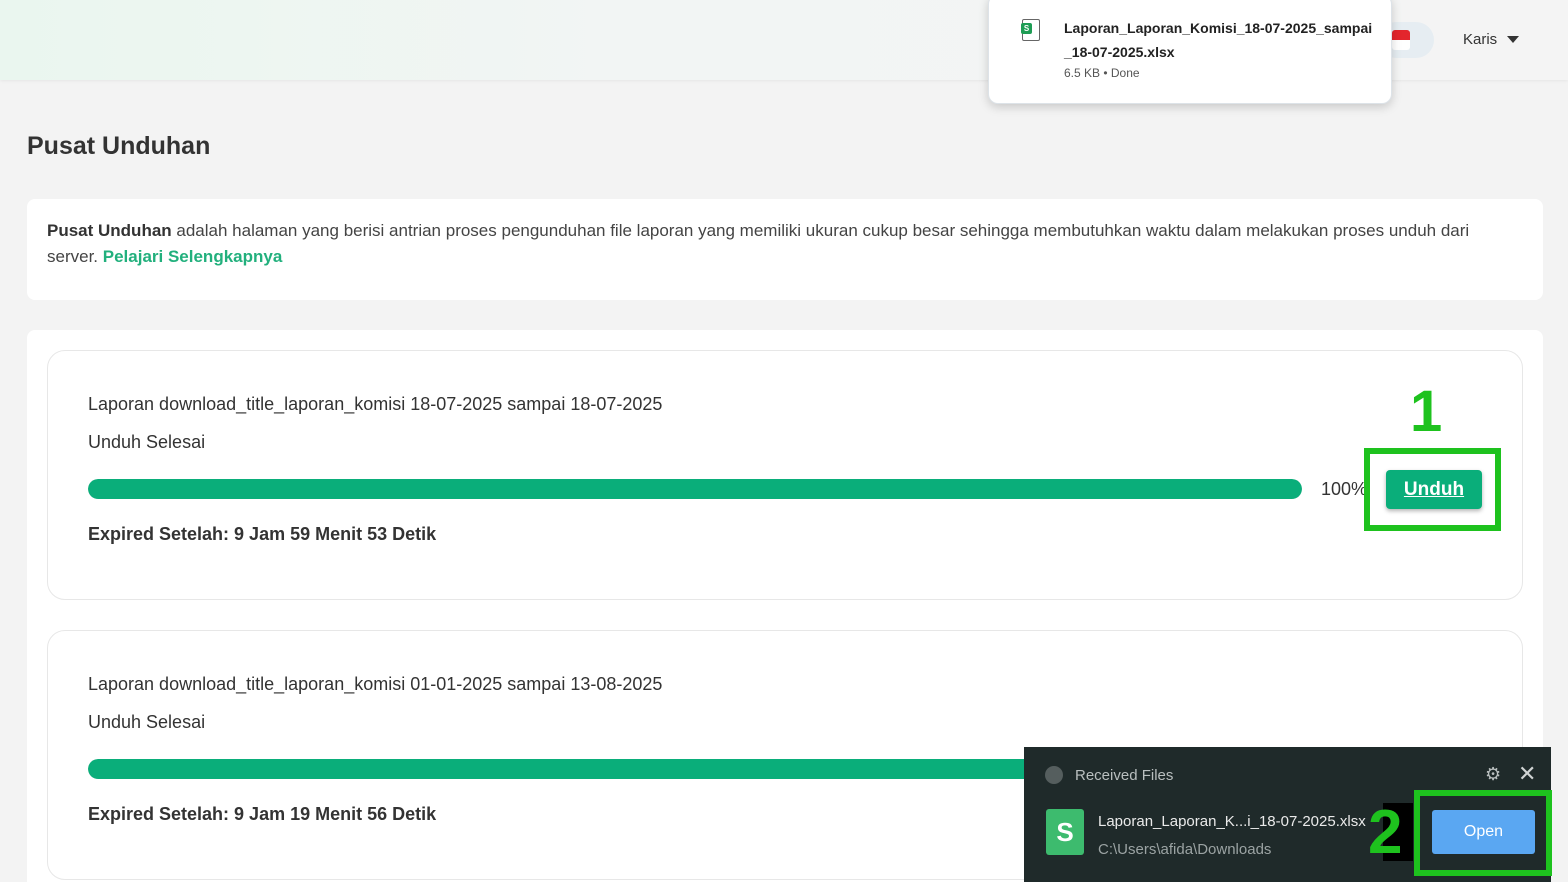 Image resolution: width=1568 pixels, height=882 pixels. What do you see at coordinates (1232, 821) in the screenshot?
I see `received-file-name: Laporan_Laporan_K...i_18-07-2025.xlsx` at bounding box center [1232, 821].